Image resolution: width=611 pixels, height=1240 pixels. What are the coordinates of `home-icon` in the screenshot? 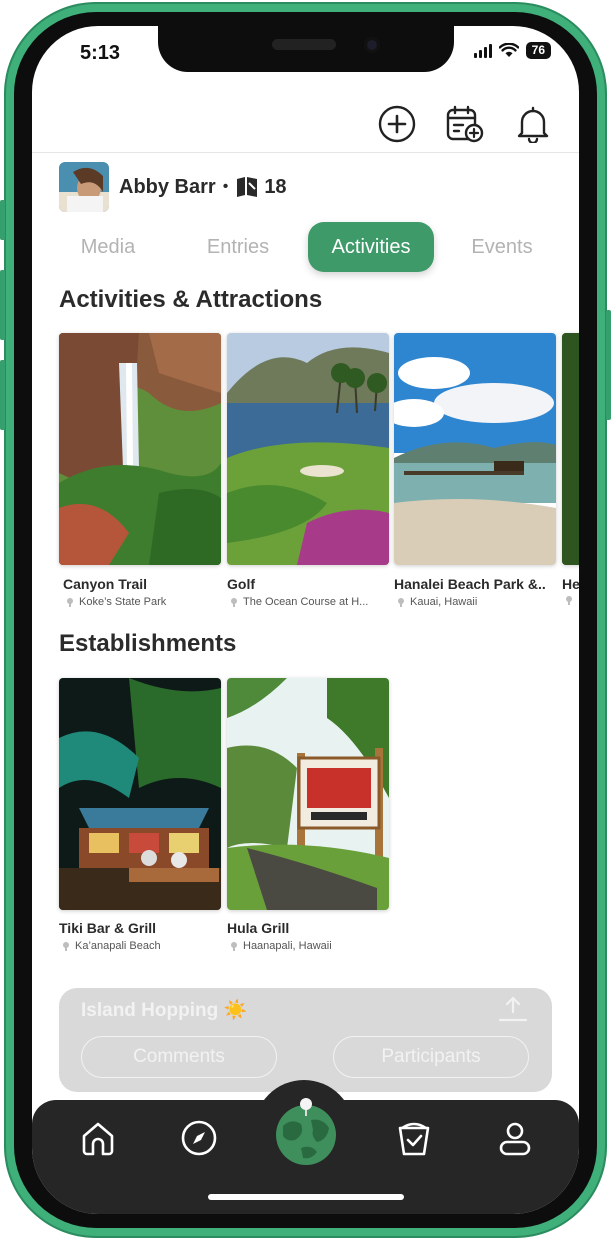 It's located at (98, 1139).